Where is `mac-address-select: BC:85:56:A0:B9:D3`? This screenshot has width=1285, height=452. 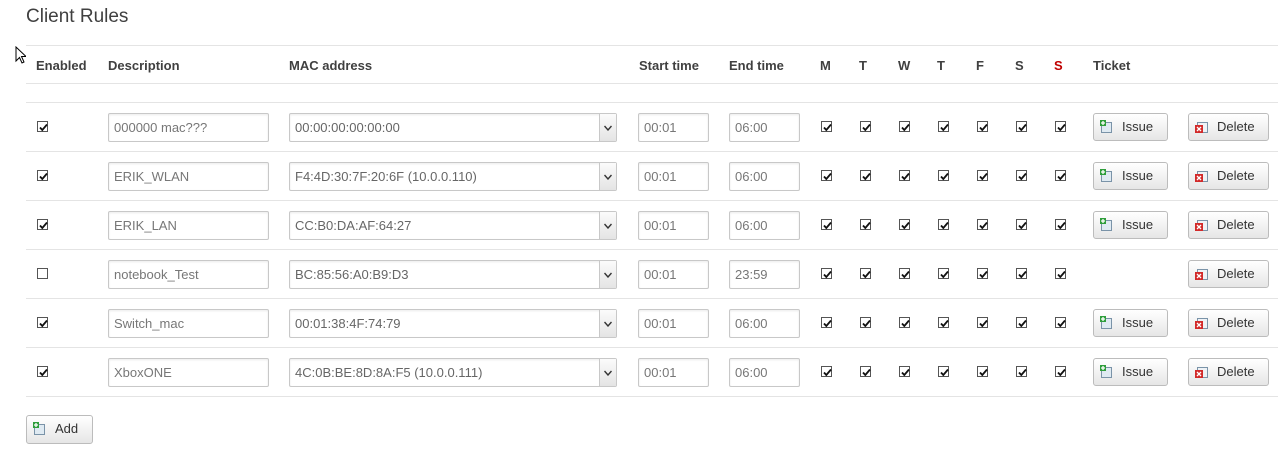
mac-address-select: BC:85:56:A0:B9:D3 is located at coordinates (453, 274).